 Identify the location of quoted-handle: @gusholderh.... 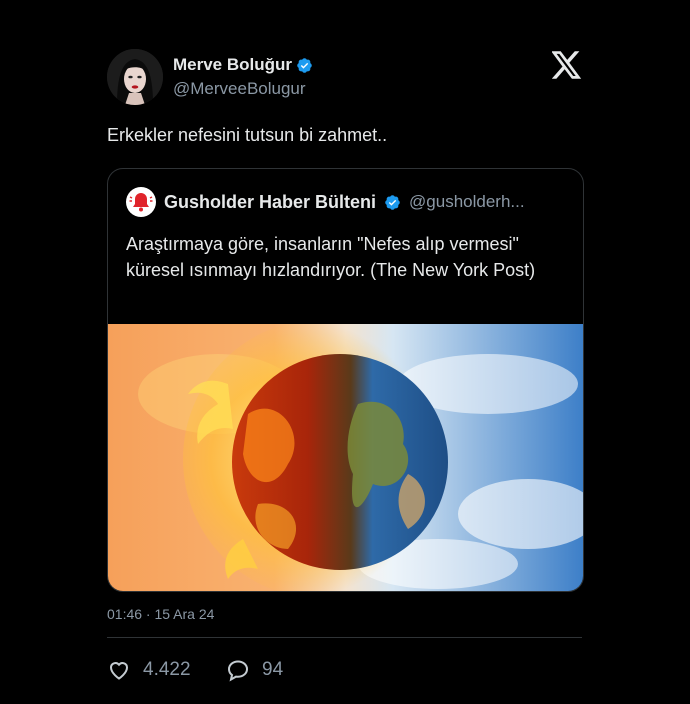
(467, 202).